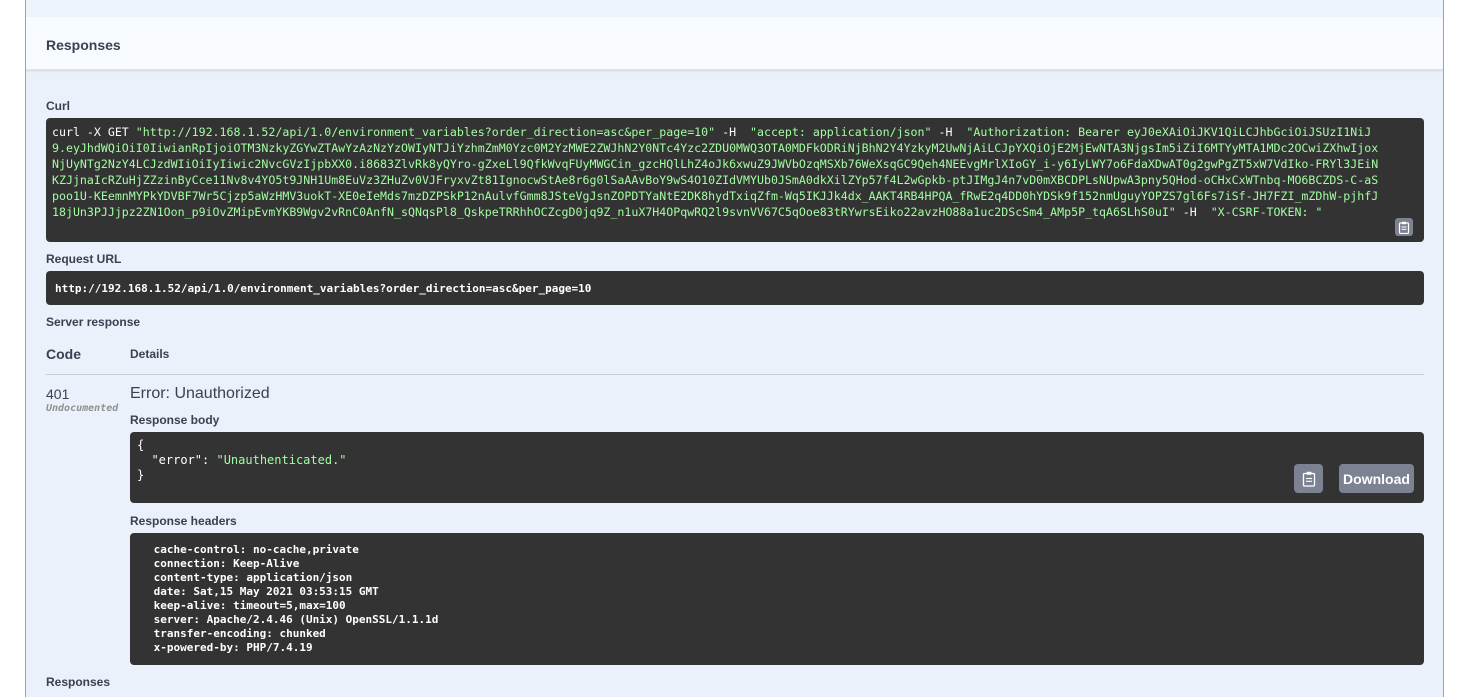 This screenshot has width=1476, height=697. What do you see at coordinates (250, 605) in the screenshot?
I see `response-header-line: keep-alive: timeout=5,max=100` at bounding box center [250, 605].